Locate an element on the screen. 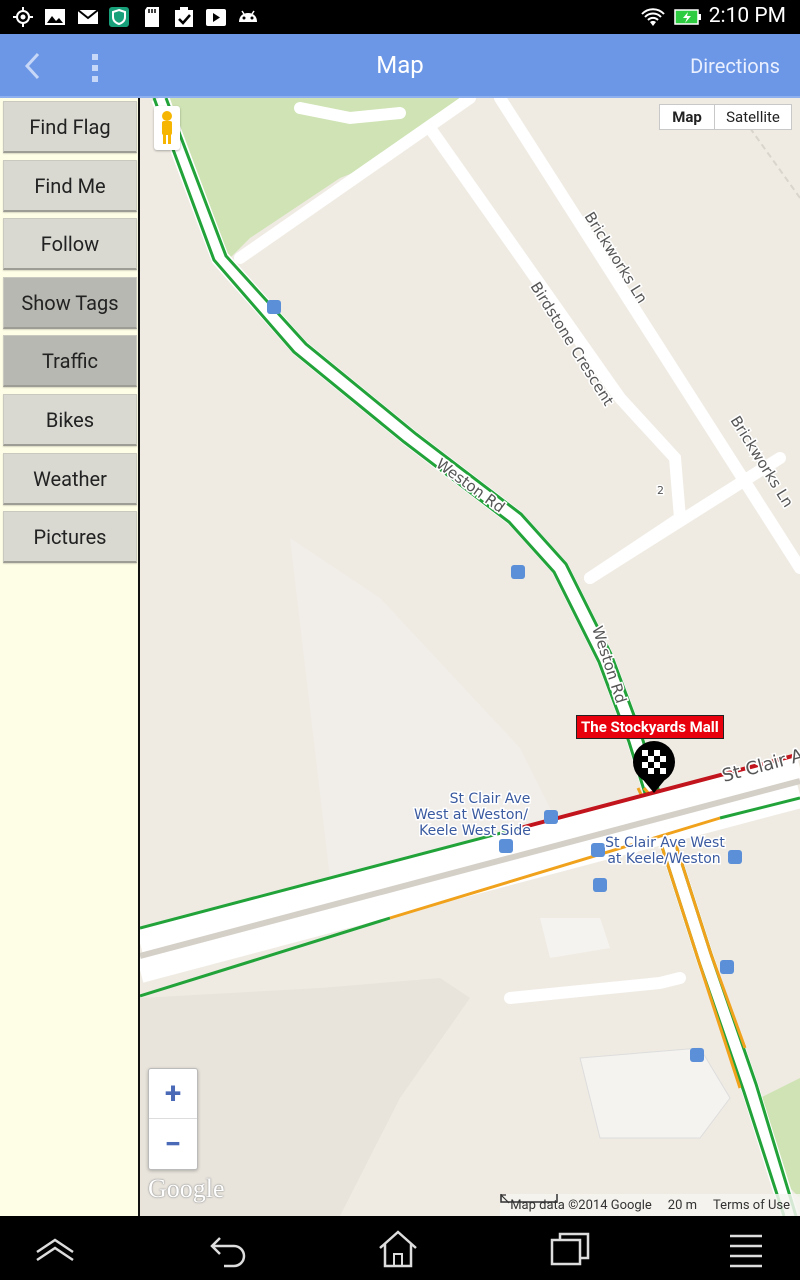  navigation-bar is located at coordinates (400, 1248).